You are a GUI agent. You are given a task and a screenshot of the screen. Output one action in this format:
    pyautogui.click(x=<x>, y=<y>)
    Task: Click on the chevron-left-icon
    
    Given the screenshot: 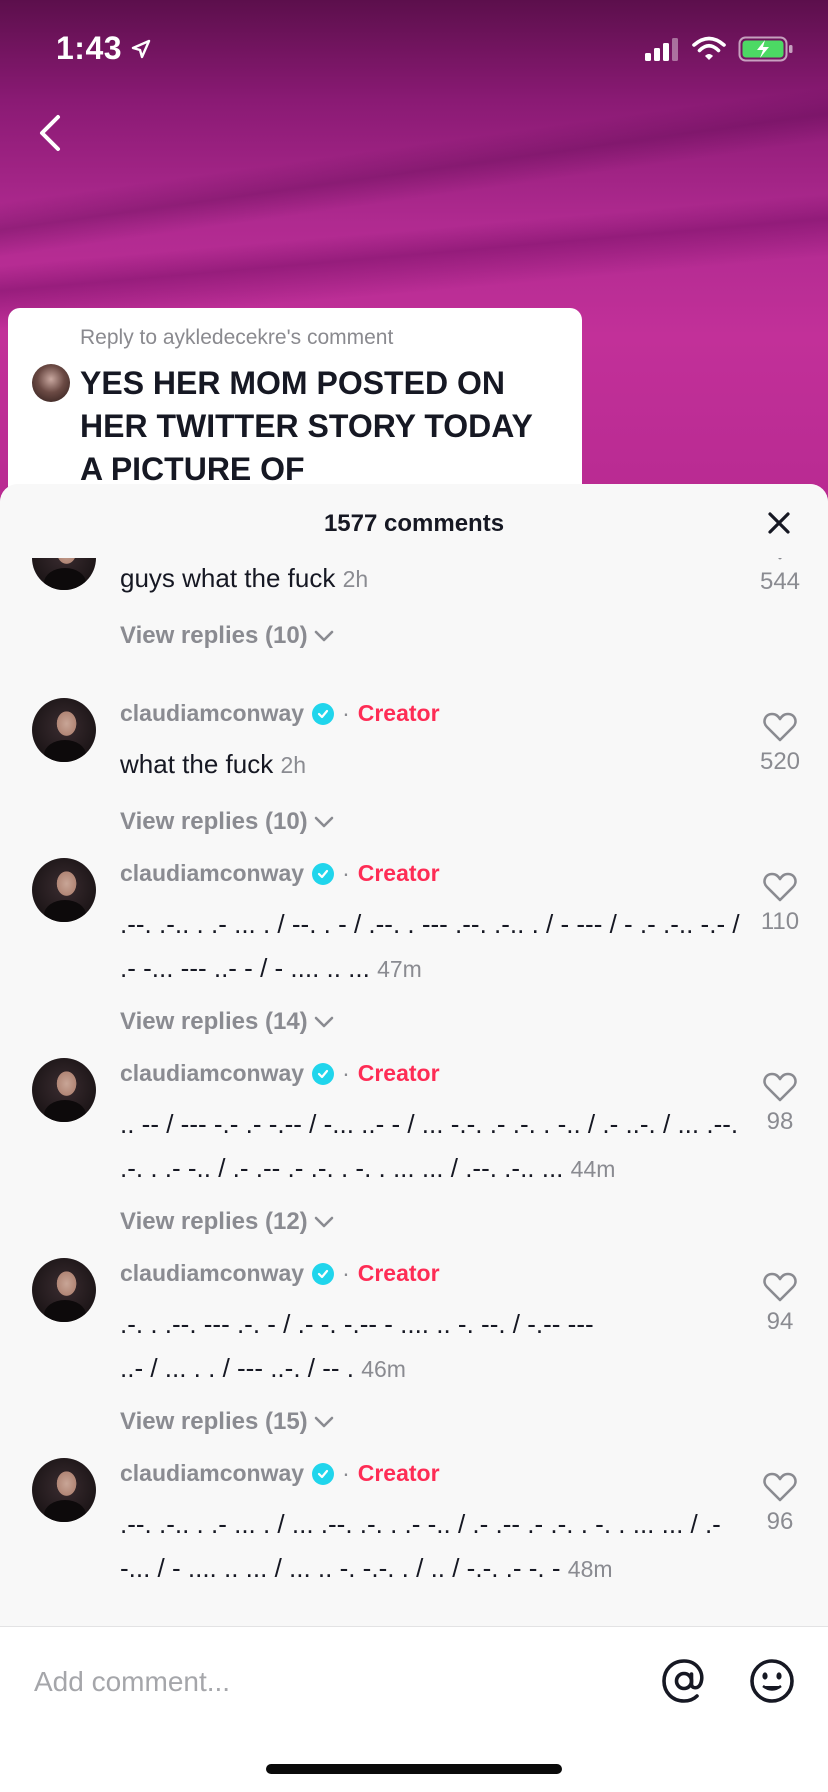 What is the action you would take?
    pyautogui.click(x=50, y=133)
    